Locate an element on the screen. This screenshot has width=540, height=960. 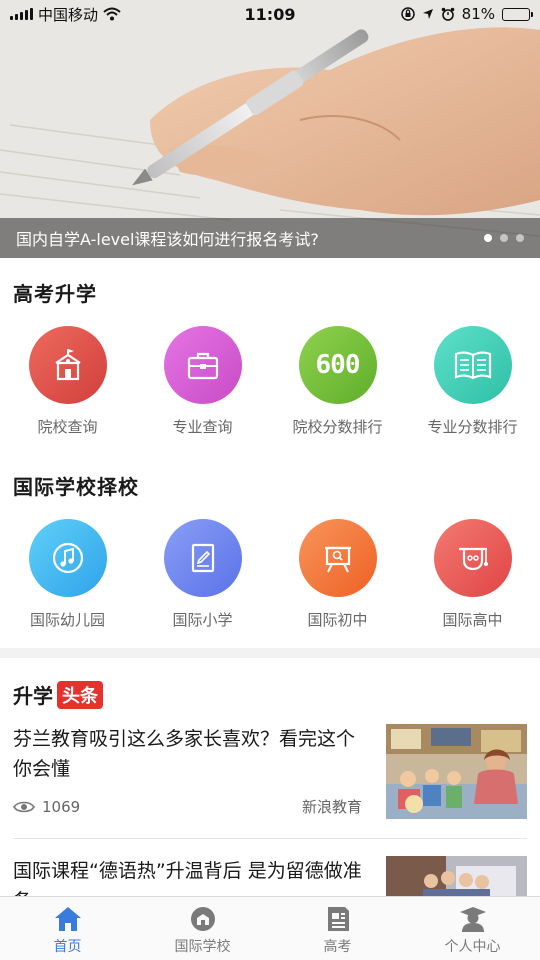
carousel-indicator is located at coordinates (504, 238).